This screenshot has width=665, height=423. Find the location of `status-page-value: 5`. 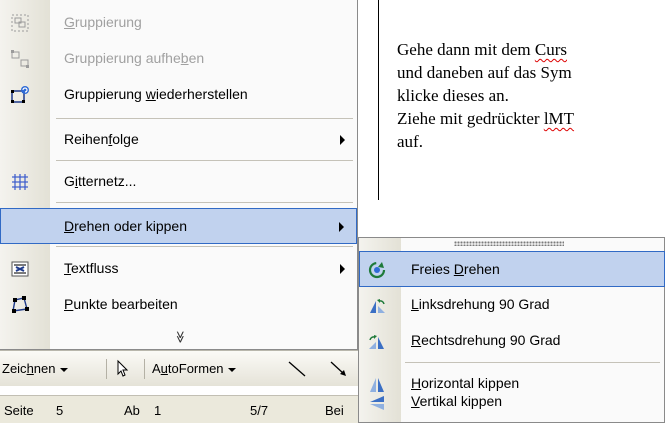

status-page-value: 5 is located at coordinates (60, 410).